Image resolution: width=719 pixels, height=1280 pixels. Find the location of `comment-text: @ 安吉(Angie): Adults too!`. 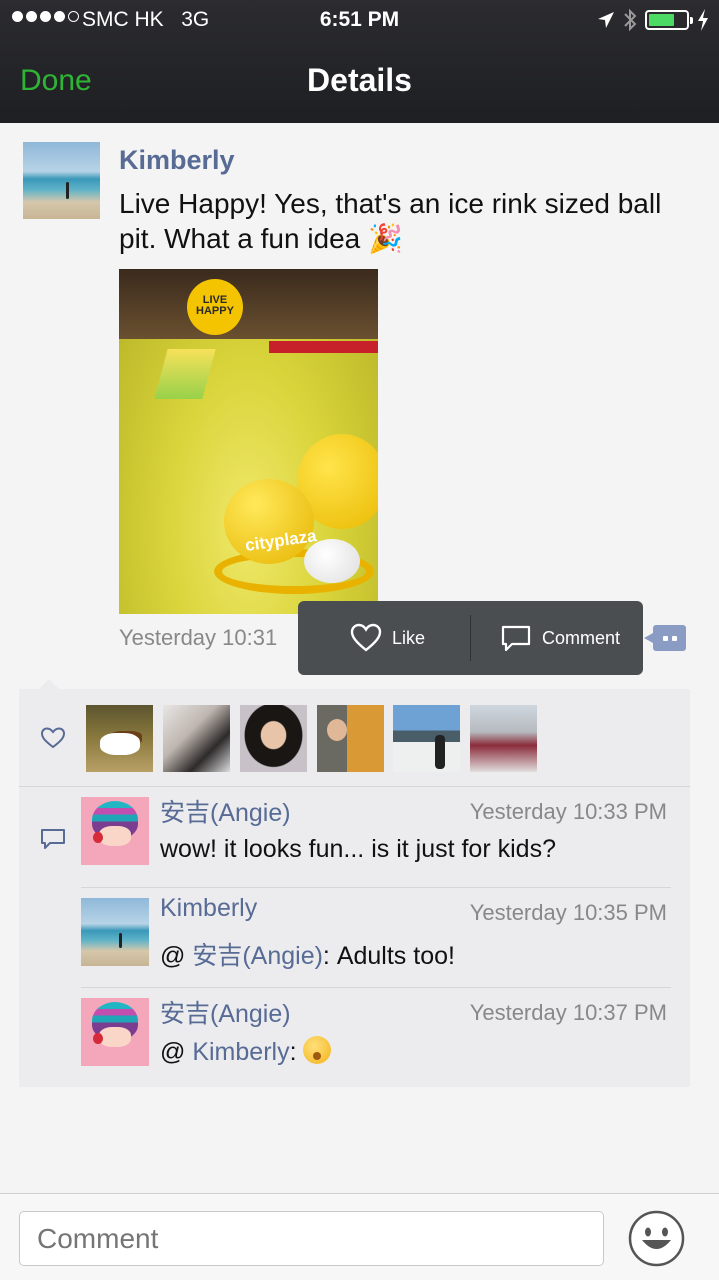

comment-text: @ 安吉(Angie): Adults too! is located at coordinates (307, 954).